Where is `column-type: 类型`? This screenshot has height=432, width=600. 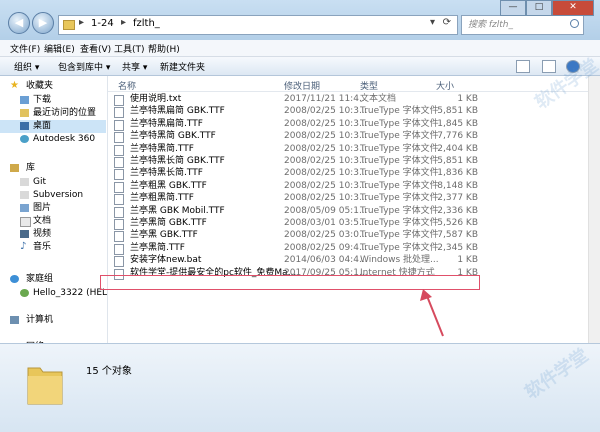
column-type: 类型 is located at coordinates (369, 85).